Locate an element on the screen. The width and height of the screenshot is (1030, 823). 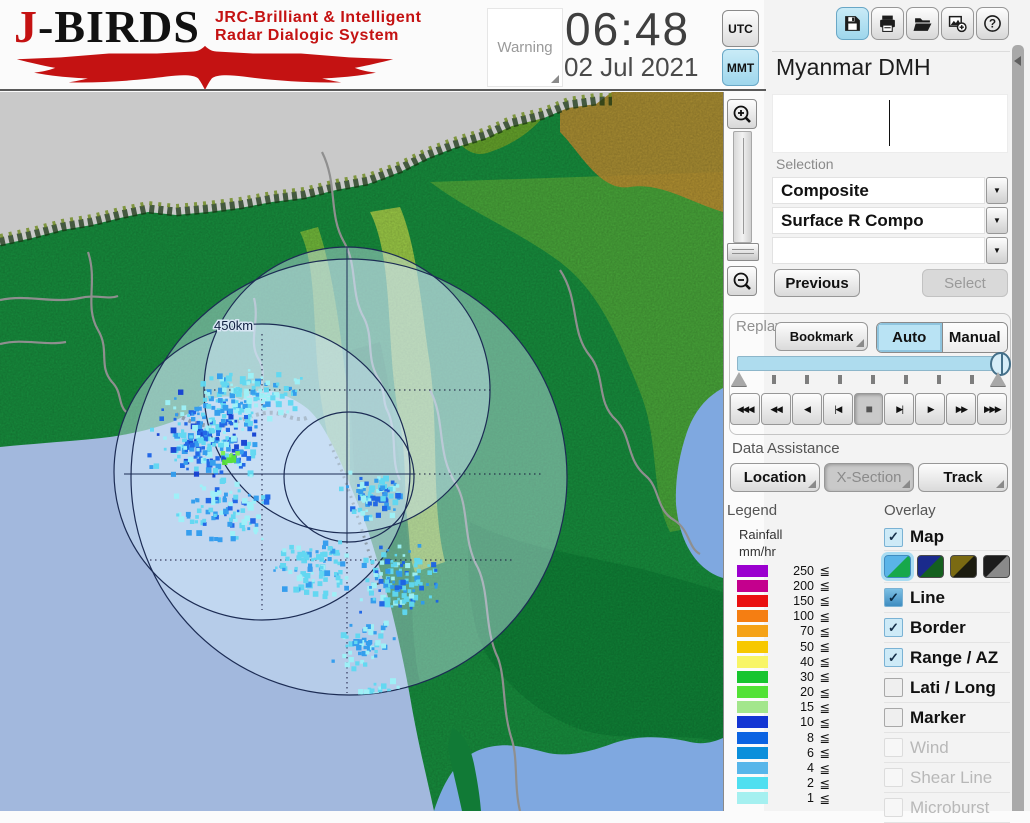
overlay-item-range-az: ✓ Range / AZ is located at coordinates (947, 658).